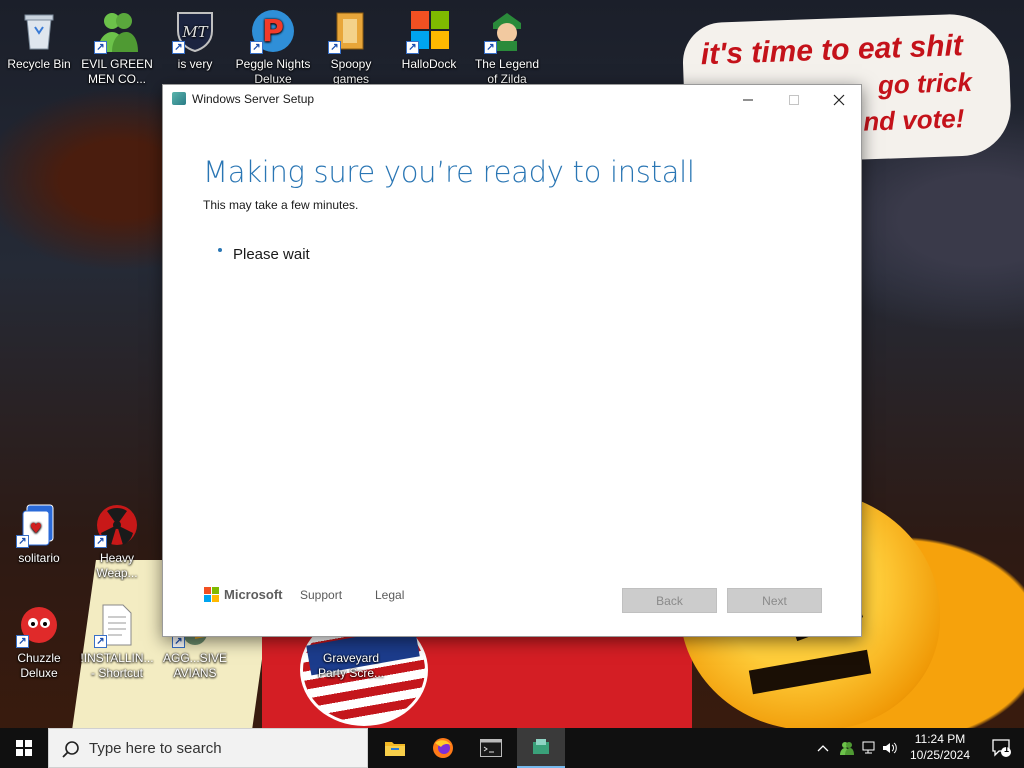 The width and height of the screenshot is (1024, 768). What do you see at coordinates (195, 64) in the screenshot?
I see `desktop-icon-label: is very` at bounding box center [195, 64].